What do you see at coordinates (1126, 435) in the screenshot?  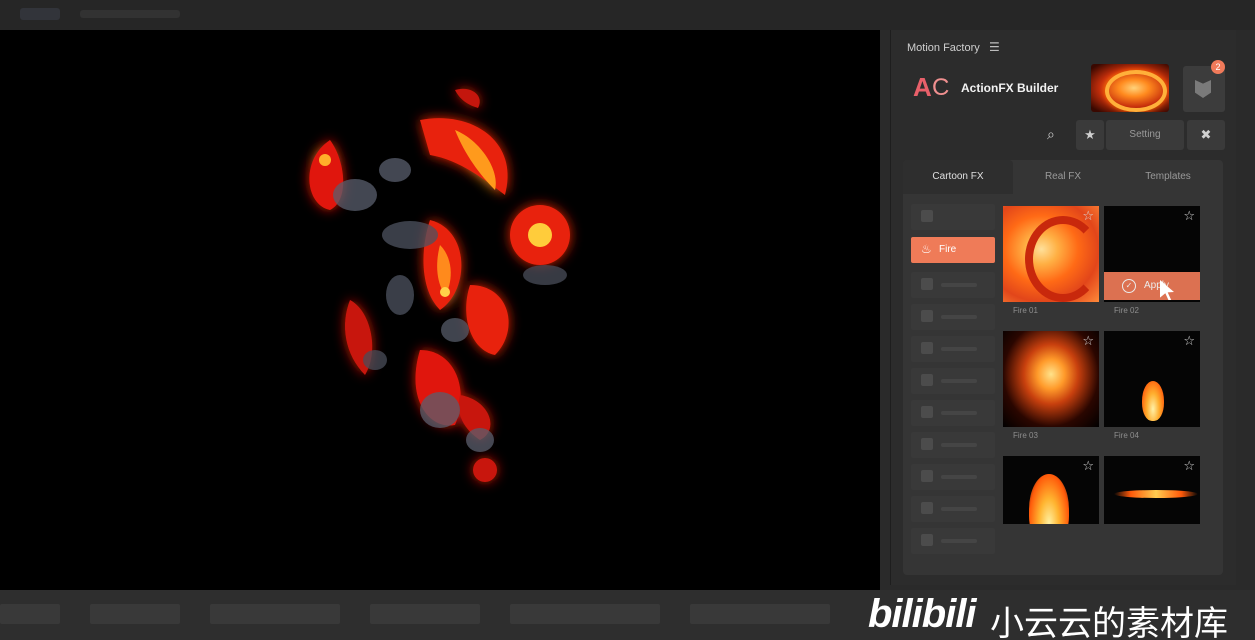 I see `effect-caption: Fire 04` at bounding box center [1126, 435].